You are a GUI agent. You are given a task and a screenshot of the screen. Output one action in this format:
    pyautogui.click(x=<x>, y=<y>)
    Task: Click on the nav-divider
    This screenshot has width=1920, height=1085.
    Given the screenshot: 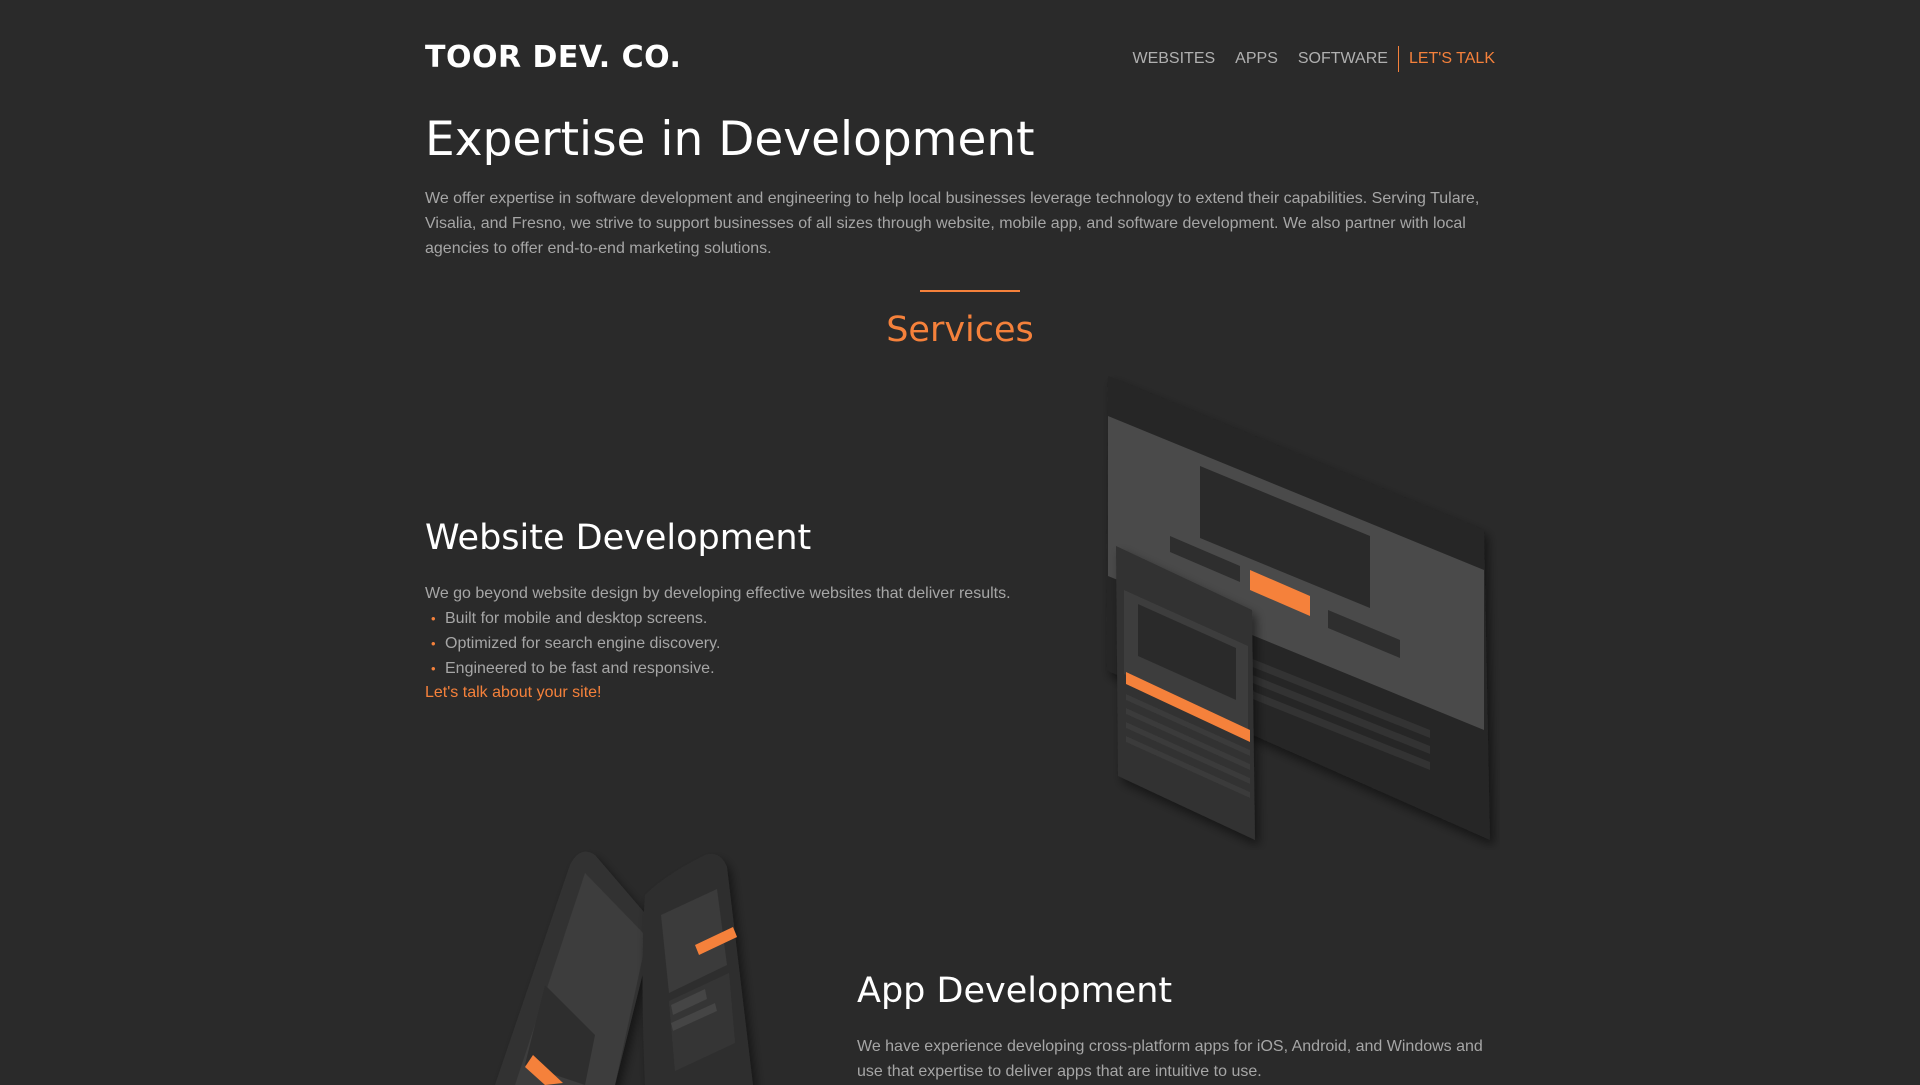 What is the action you would take?
    pyautogui.click(x=1398, y=59)
    